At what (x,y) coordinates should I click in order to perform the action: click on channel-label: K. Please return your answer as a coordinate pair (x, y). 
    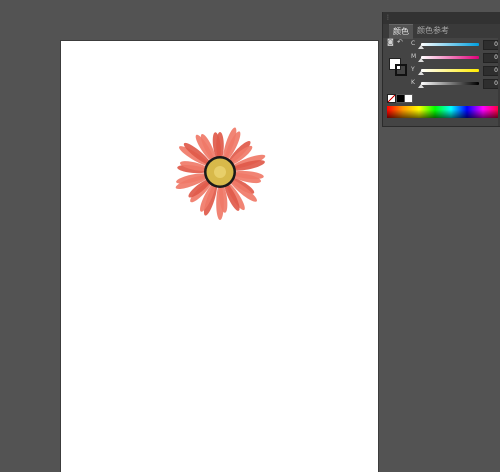
    Looking at the image, I should click on (413, 82).